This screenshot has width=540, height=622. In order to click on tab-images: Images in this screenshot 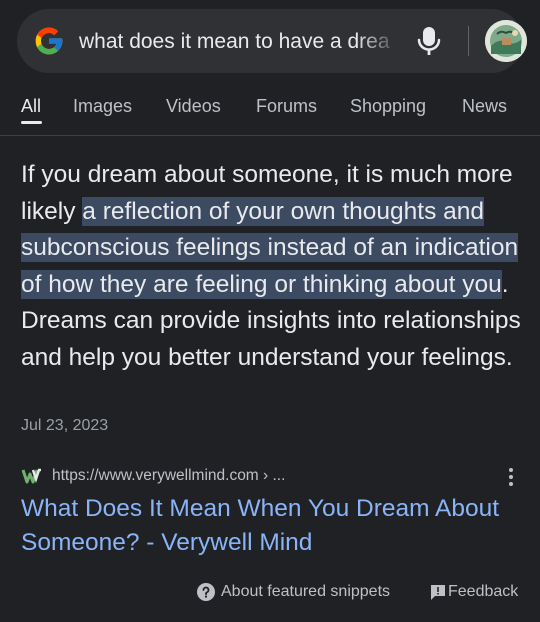, I will do `click(102, 106)`.